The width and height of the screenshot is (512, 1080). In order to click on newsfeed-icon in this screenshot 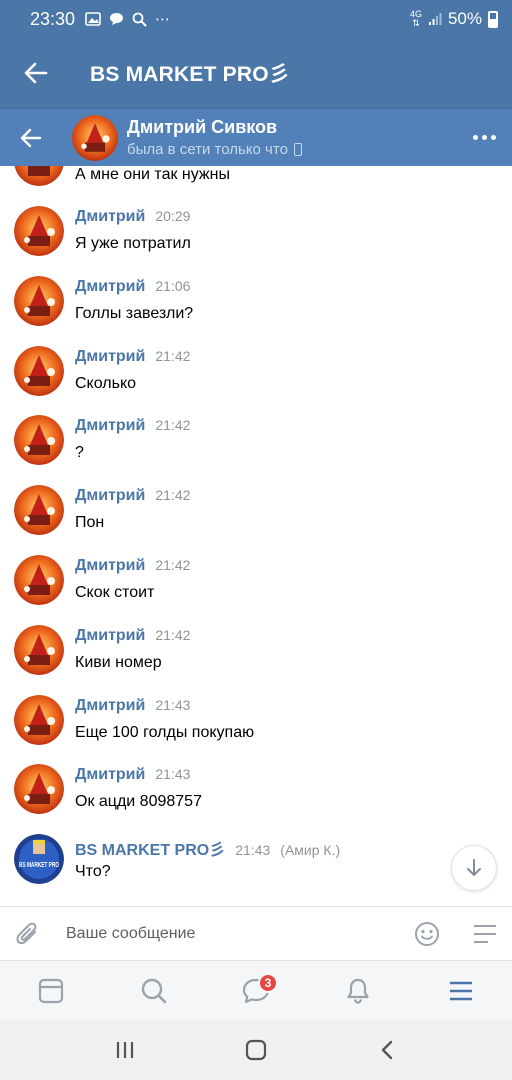, I will do `click(51, 990)`.